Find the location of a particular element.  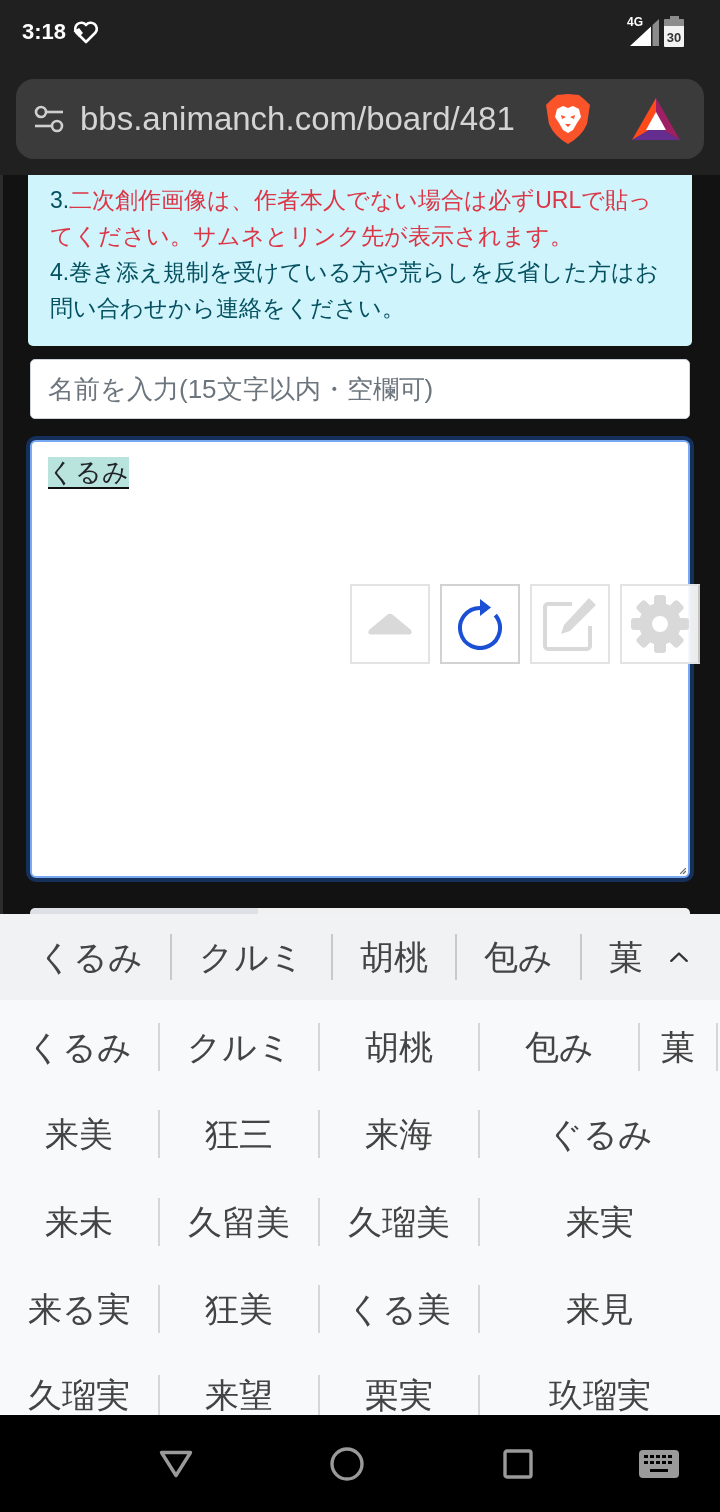

candidate-word: 来未 is located at coordinates (79, 1221).